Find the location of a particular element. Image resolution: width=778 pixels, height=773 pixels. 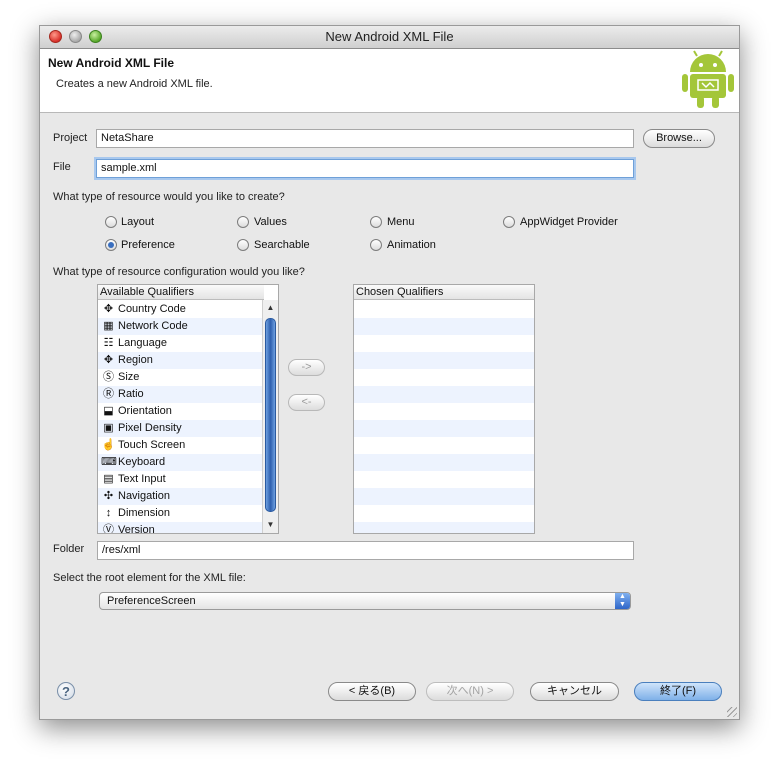

project-label: Project is located at coordinates (70, 138).